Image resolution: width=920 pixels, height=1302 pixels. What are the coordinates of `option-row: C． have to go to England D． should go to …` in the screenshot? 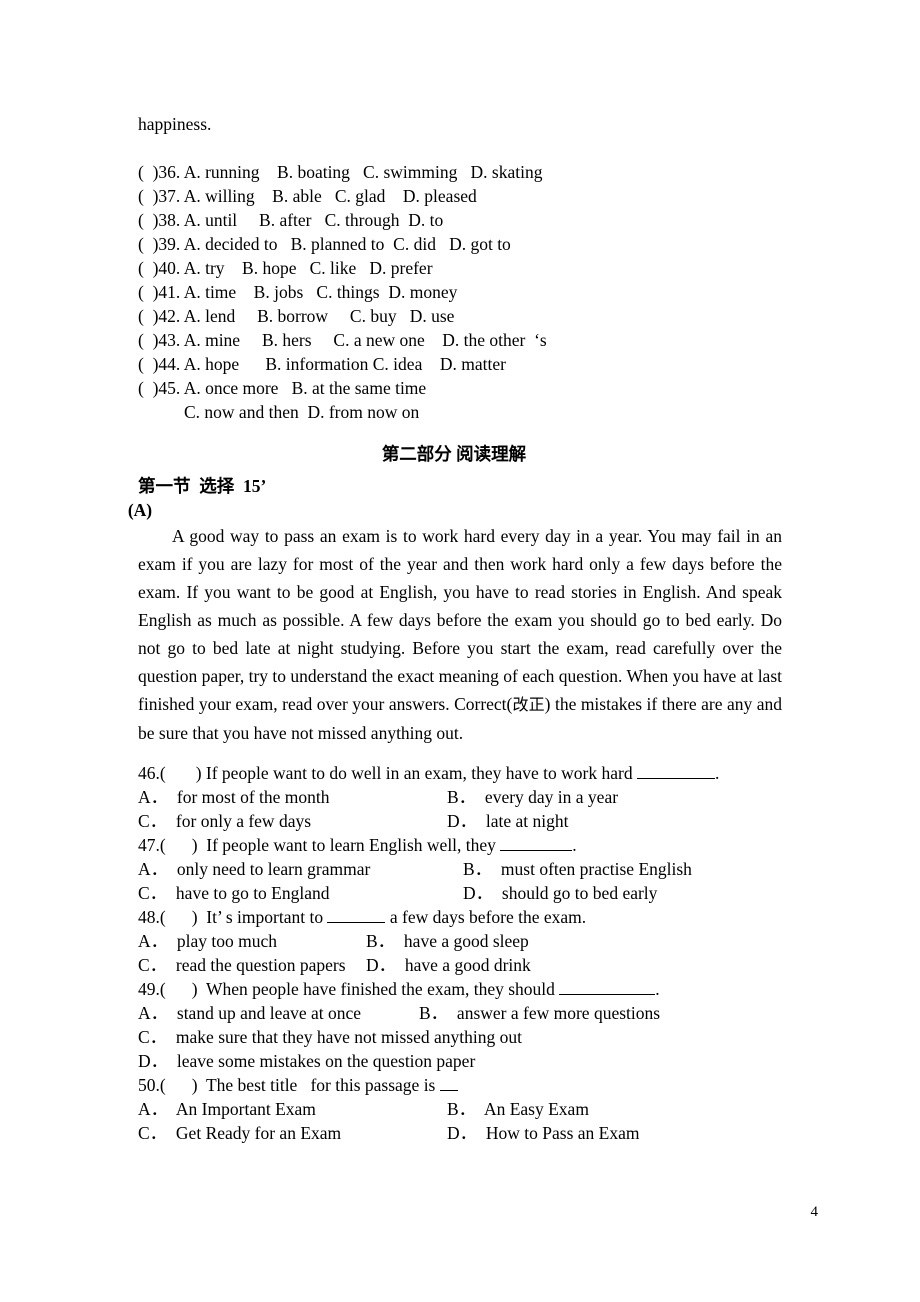 It's located at (460, 893).